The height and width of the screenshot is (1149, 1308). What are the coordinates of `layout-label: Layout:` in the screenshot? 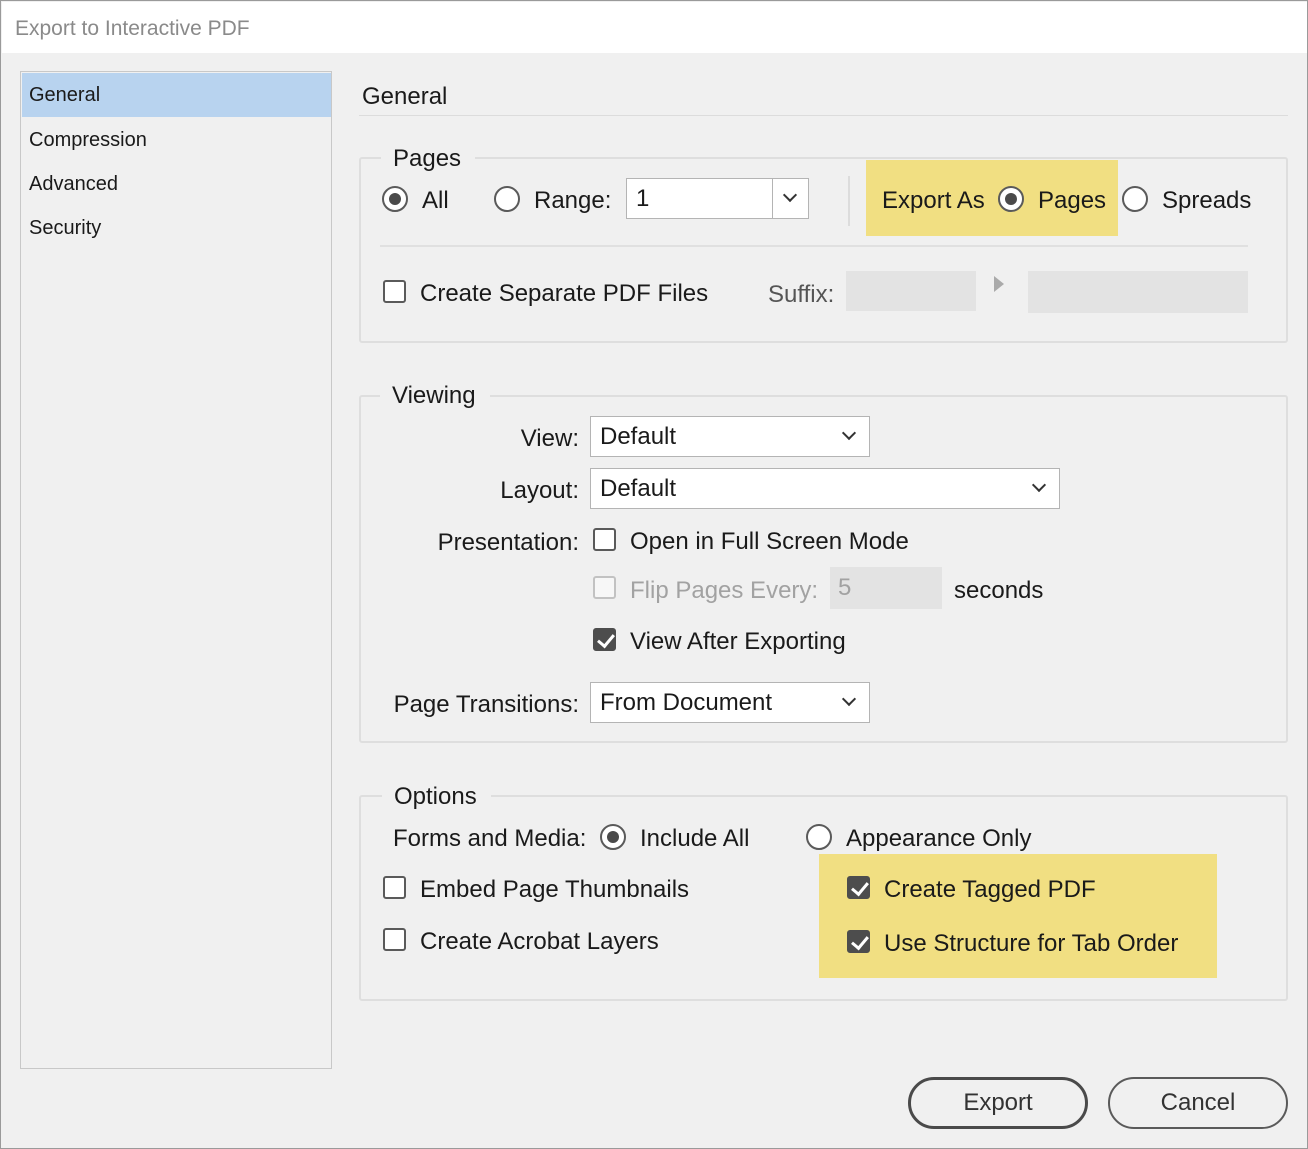 It's located at (539, 490).